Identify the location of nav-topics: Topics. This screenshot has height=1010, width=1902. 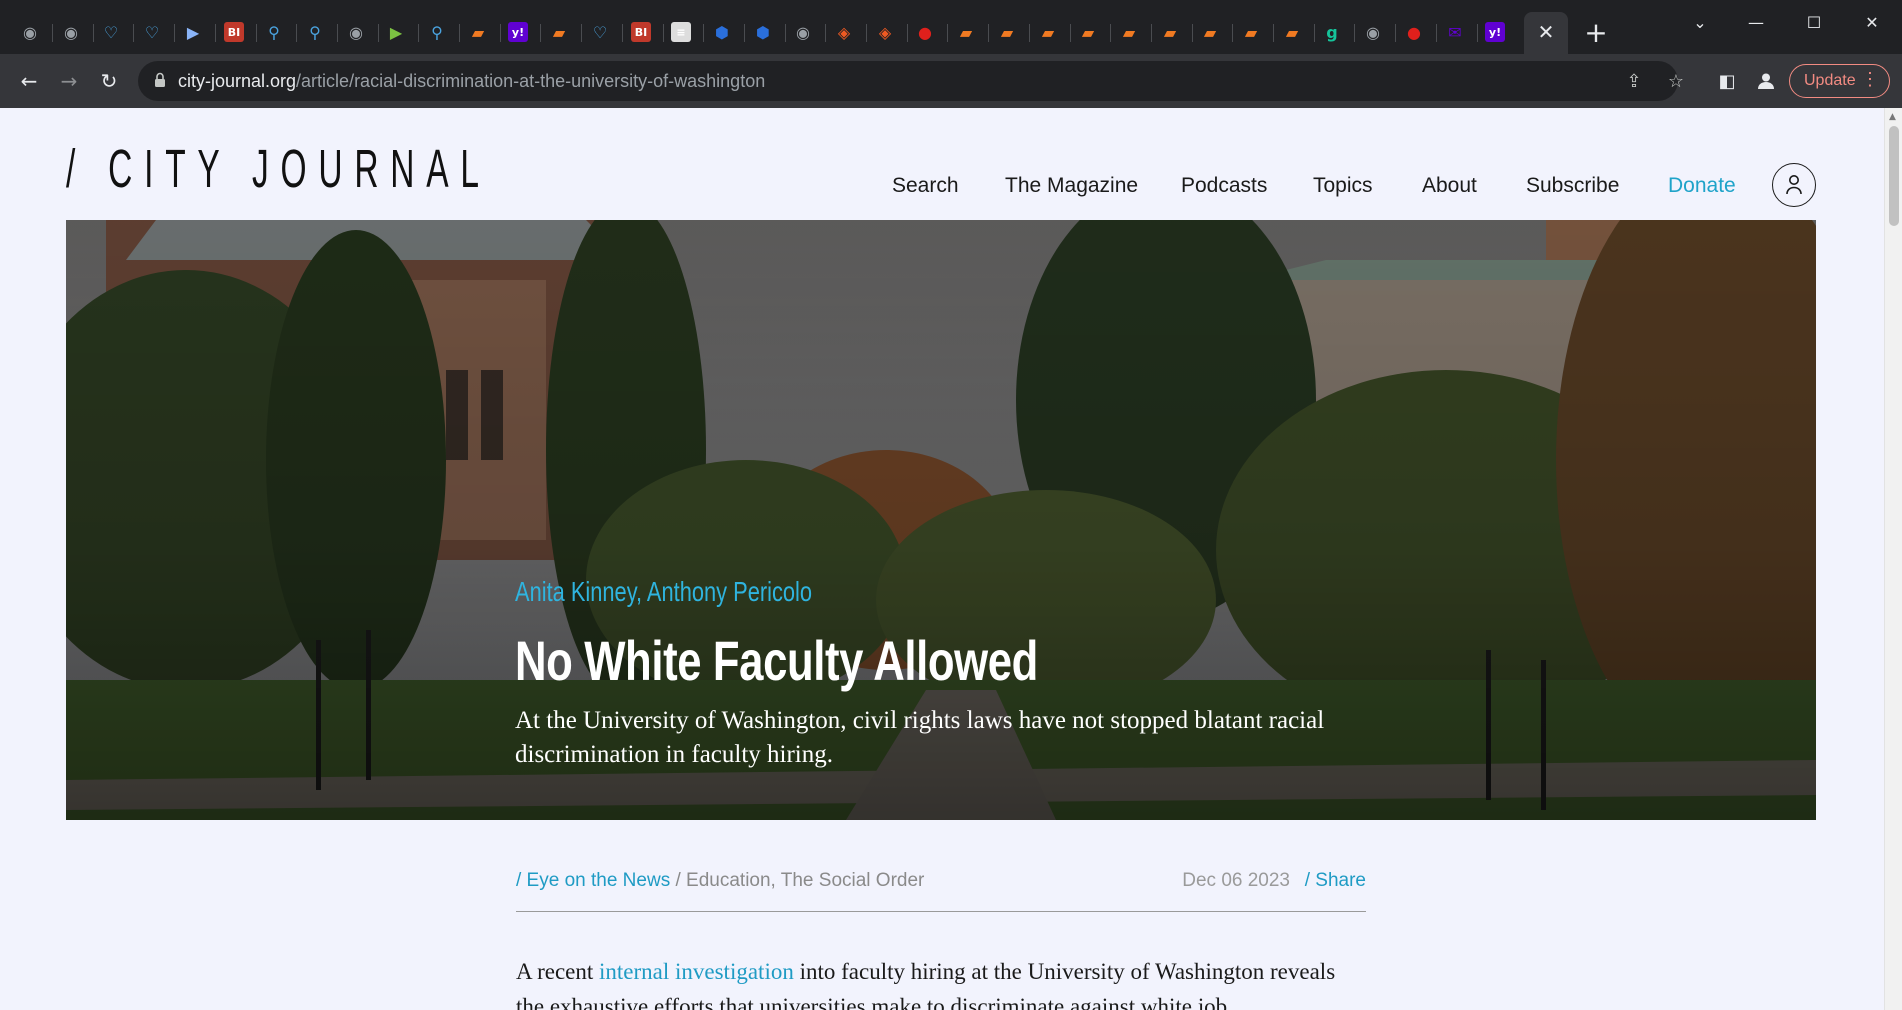
(1343, 186).